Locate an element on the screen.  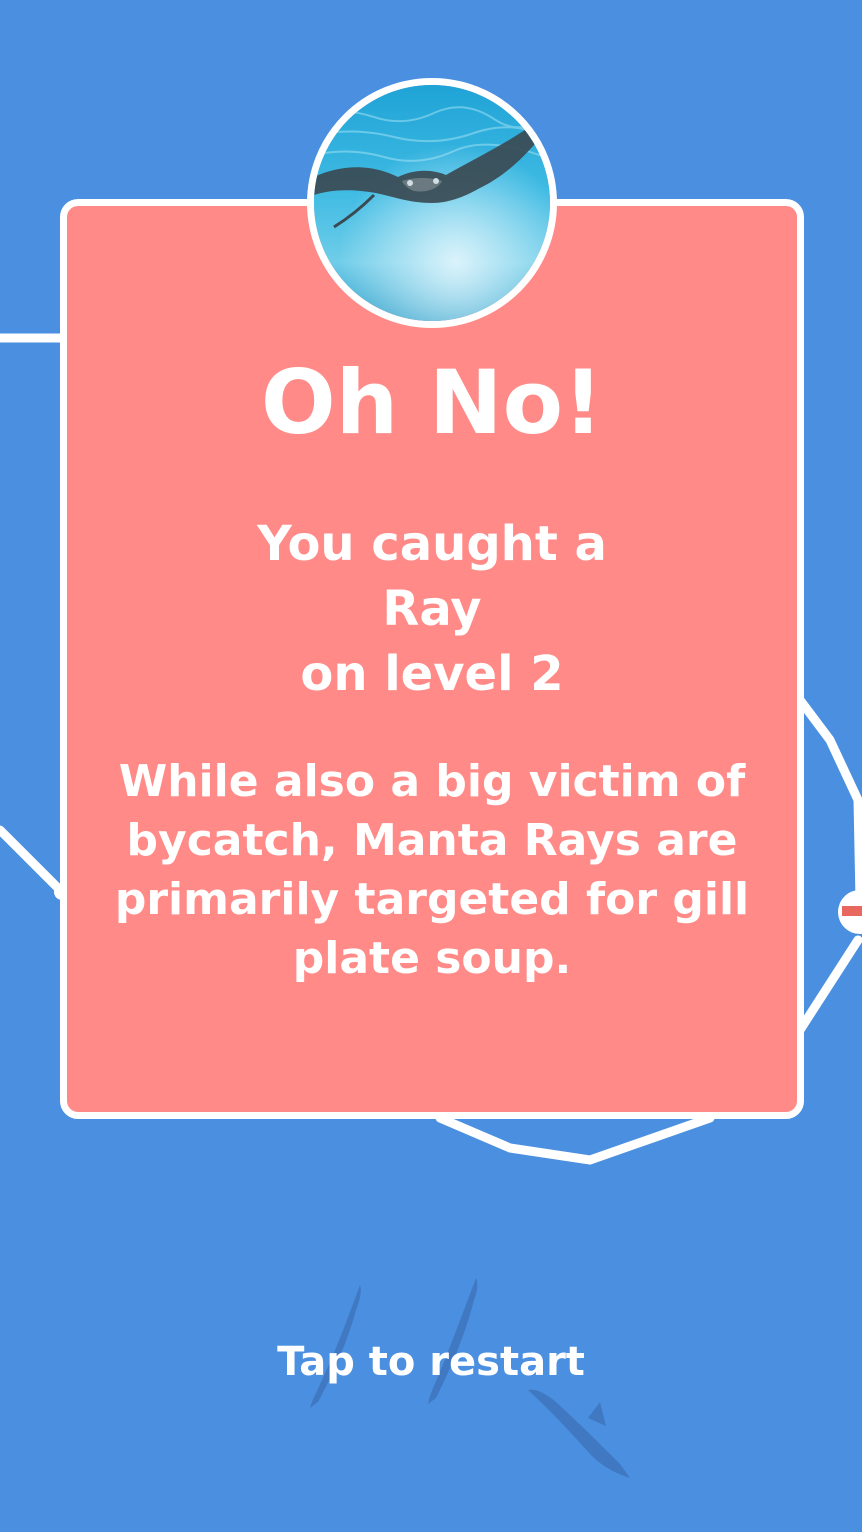
manta-ray-image is located at coordinates (432, 203).